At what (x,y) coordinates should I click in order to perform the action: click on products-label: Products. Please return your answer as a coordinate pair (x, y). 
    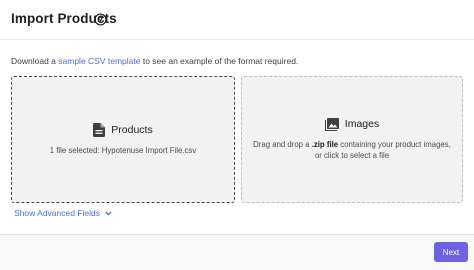
    Looking at the image, I should click on (132, 129).